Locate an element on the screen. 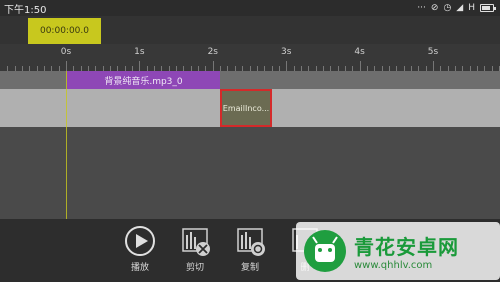 The image size is (500, 282). status-icons: ··· ⊘ ◷ ◢ H is located at coordinates (456, 8).